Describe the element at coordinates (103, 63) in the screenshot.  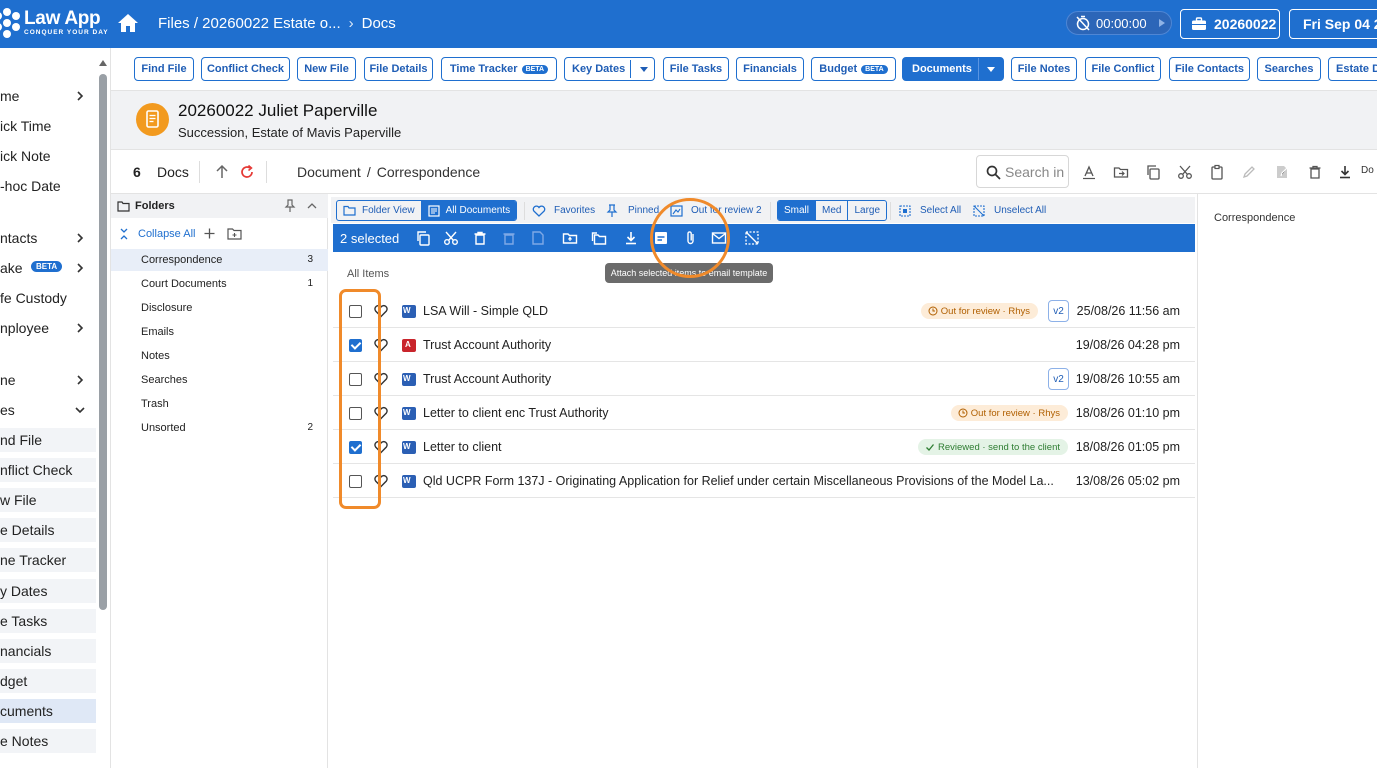
I see `scroll-up-icon` at that location.